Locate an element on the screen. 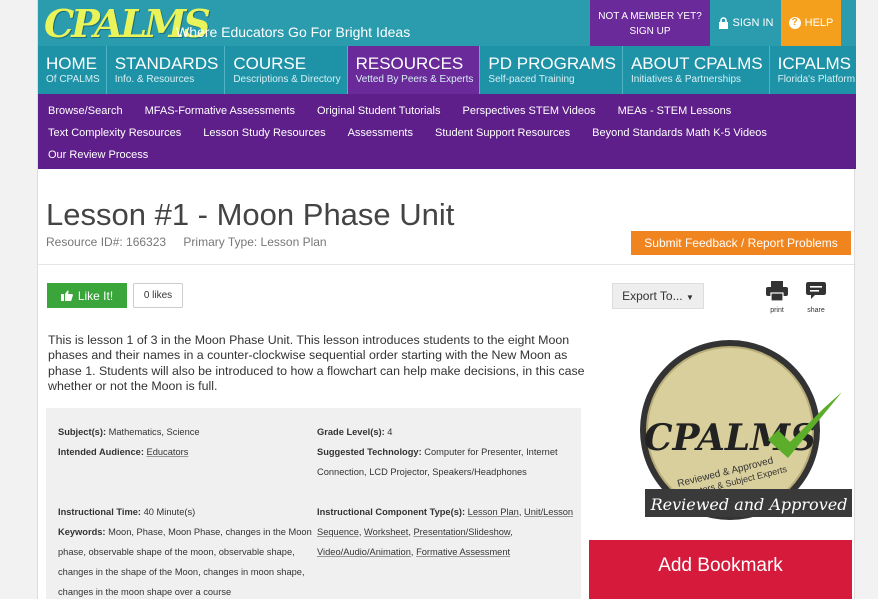 Image resolution: width=878 pixels, height=599 pixels. like-button: Like It! is located at coordinates (87, 295).